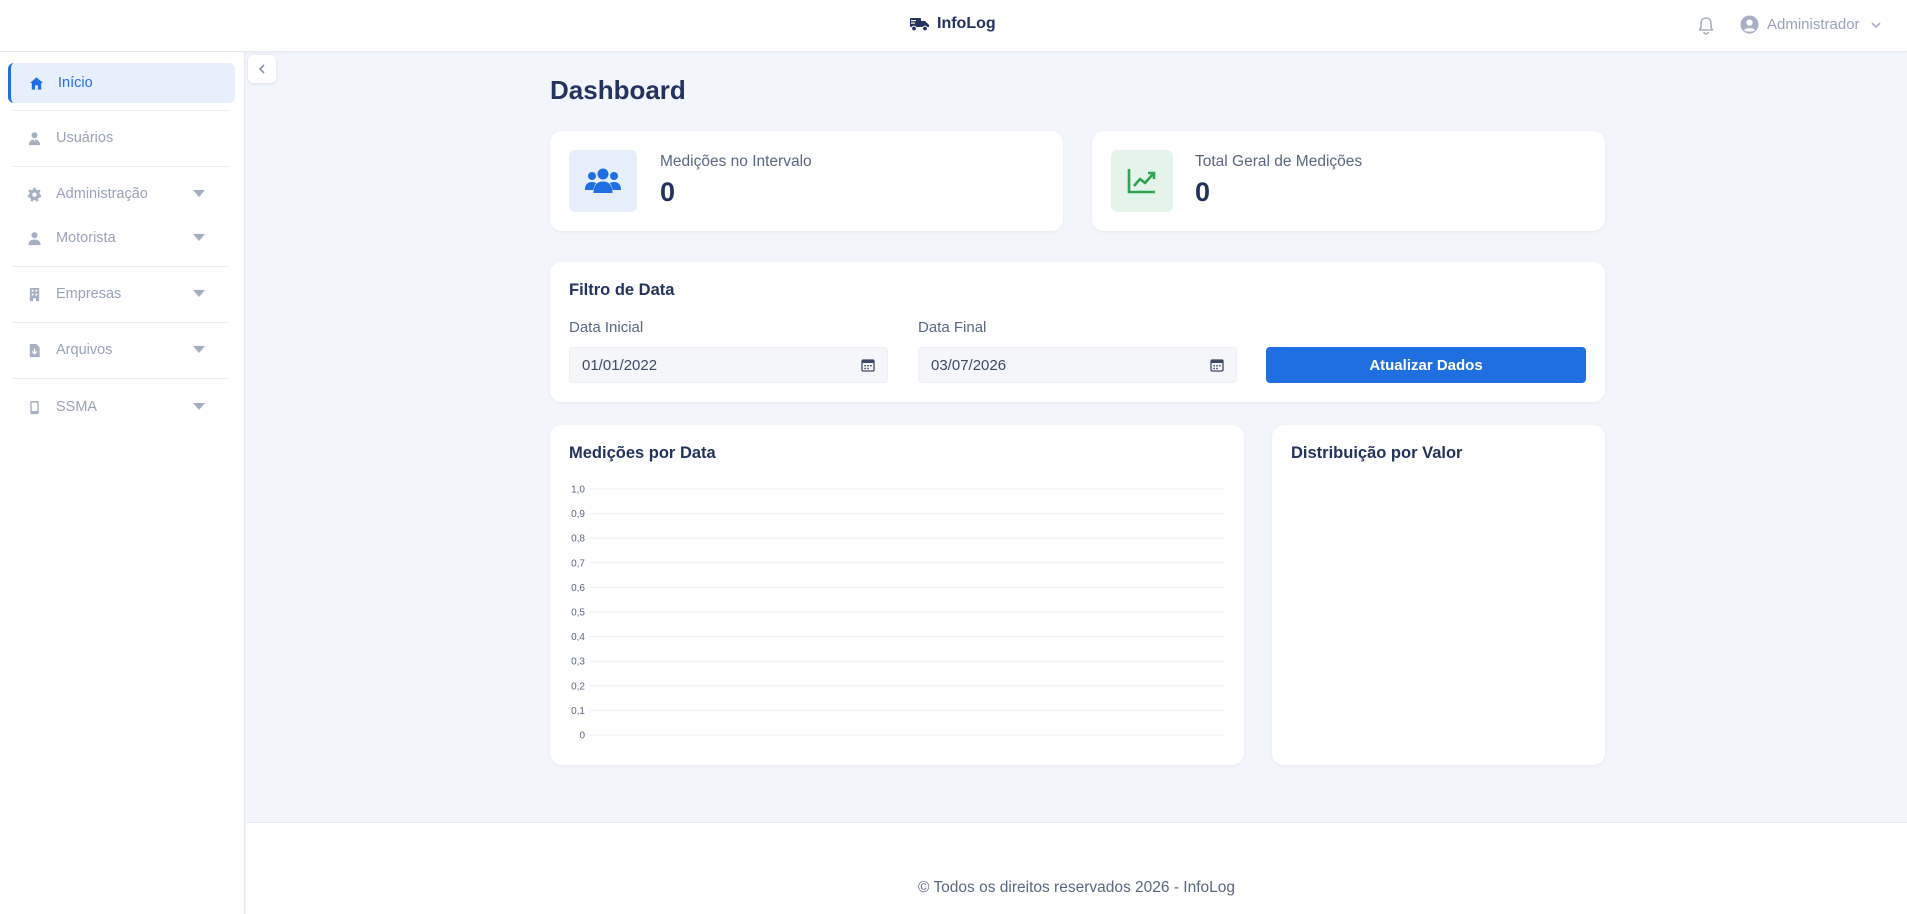 This screenshot has width=1907, height=914. What do you see at coordinates (1377, 453) in the screenshot?
I see `distribution-title: Distribuição por Valor` at bounding box center [1377, 453].